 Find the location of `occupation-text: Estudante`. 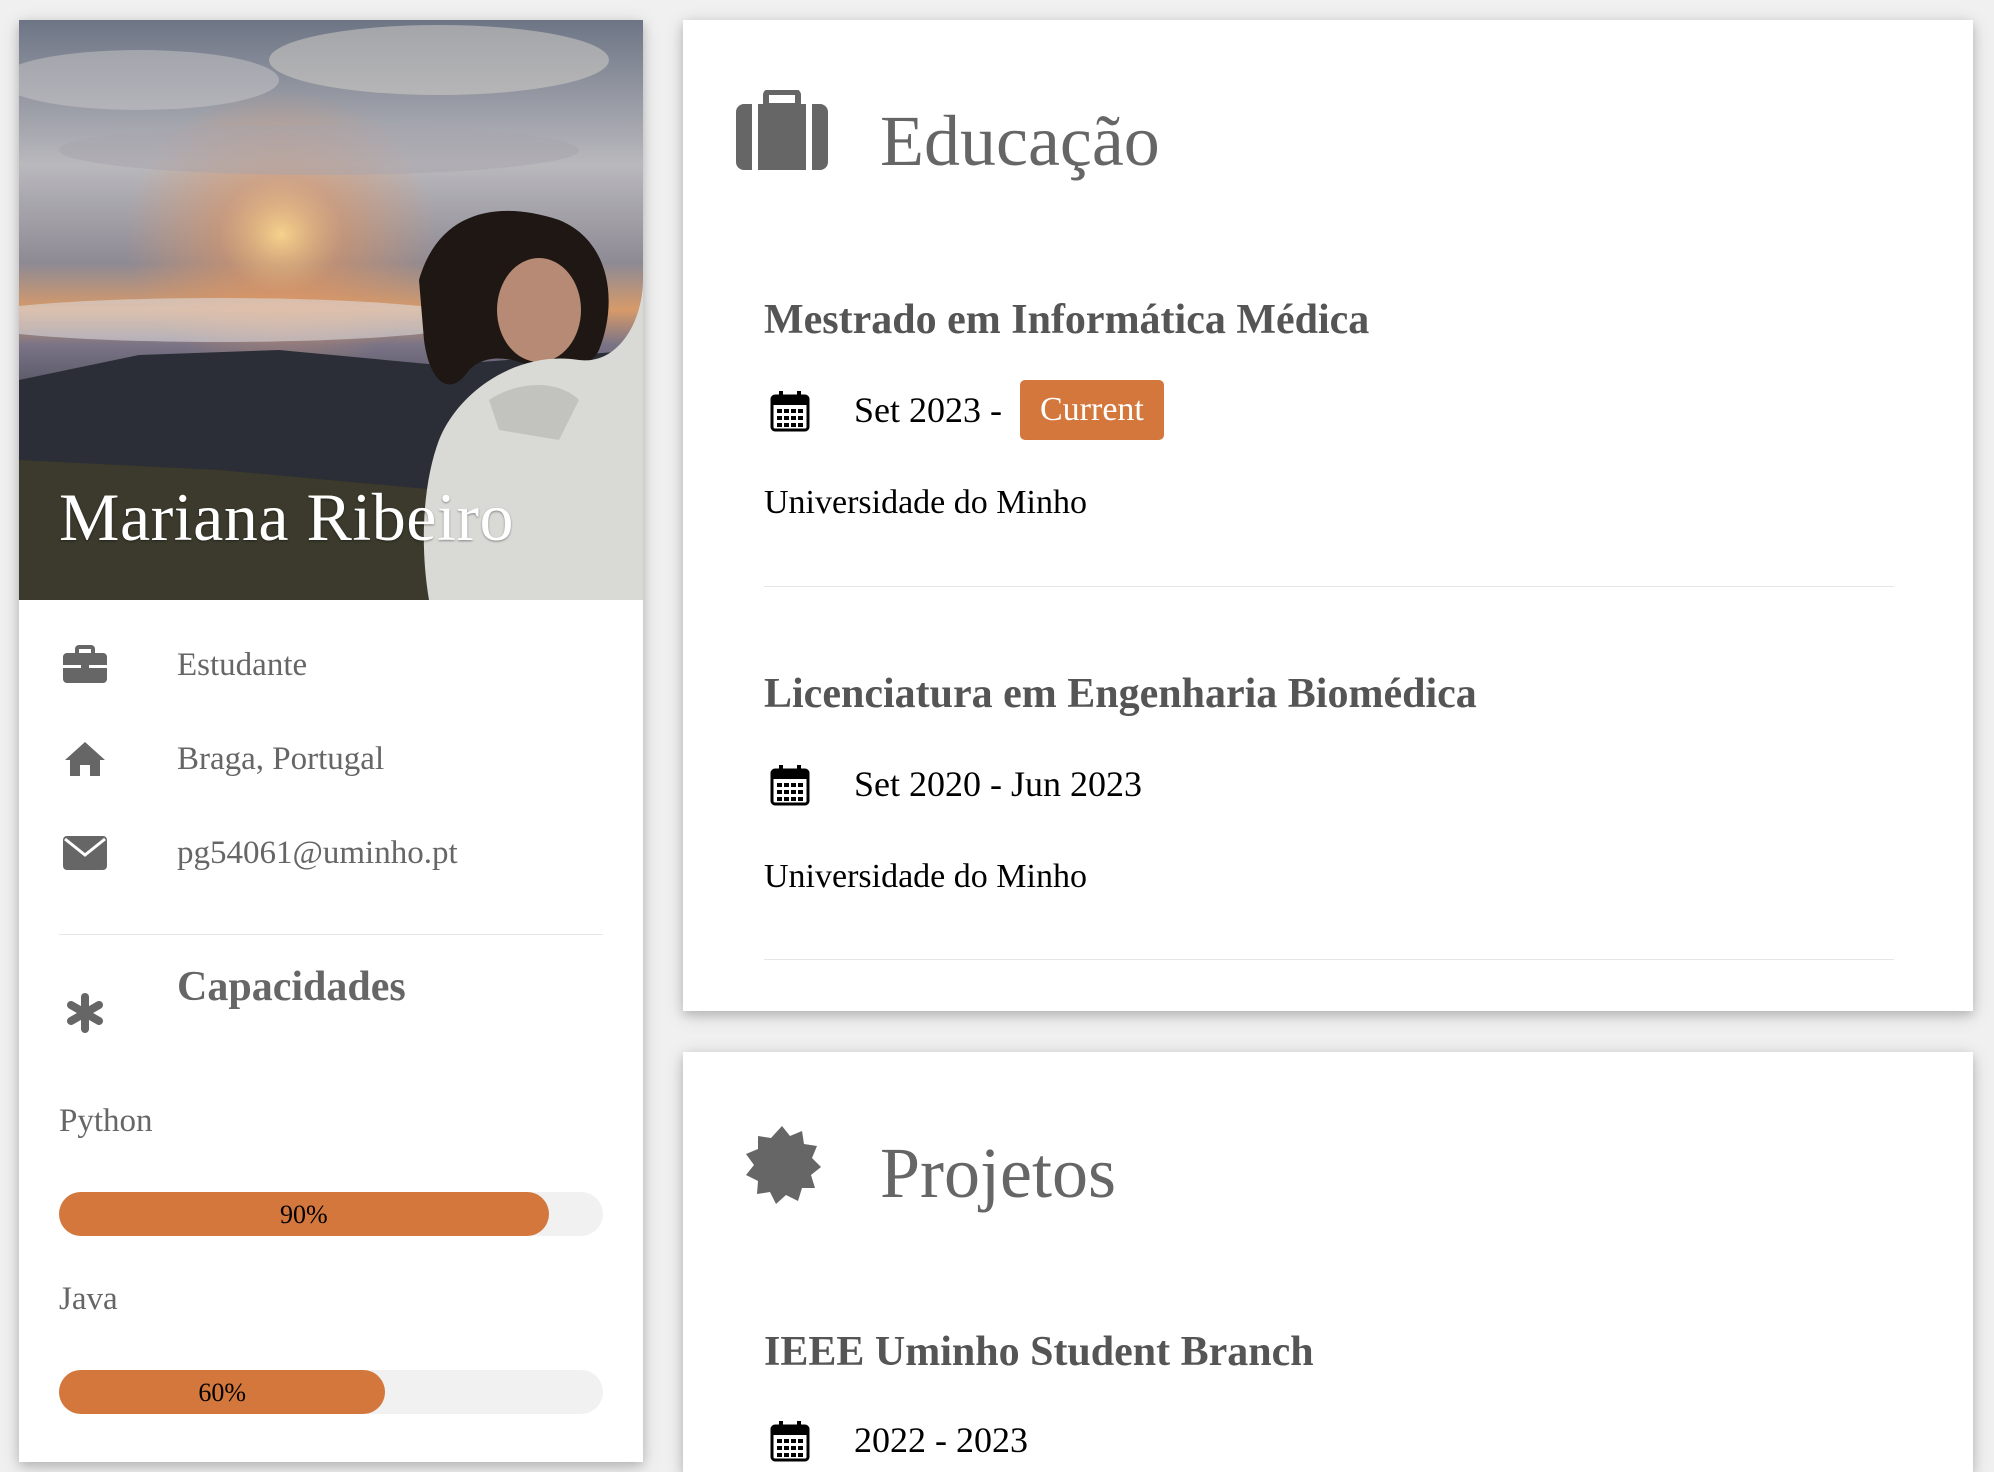

occupation-text: Estudante is located at coordinates (242, 664).